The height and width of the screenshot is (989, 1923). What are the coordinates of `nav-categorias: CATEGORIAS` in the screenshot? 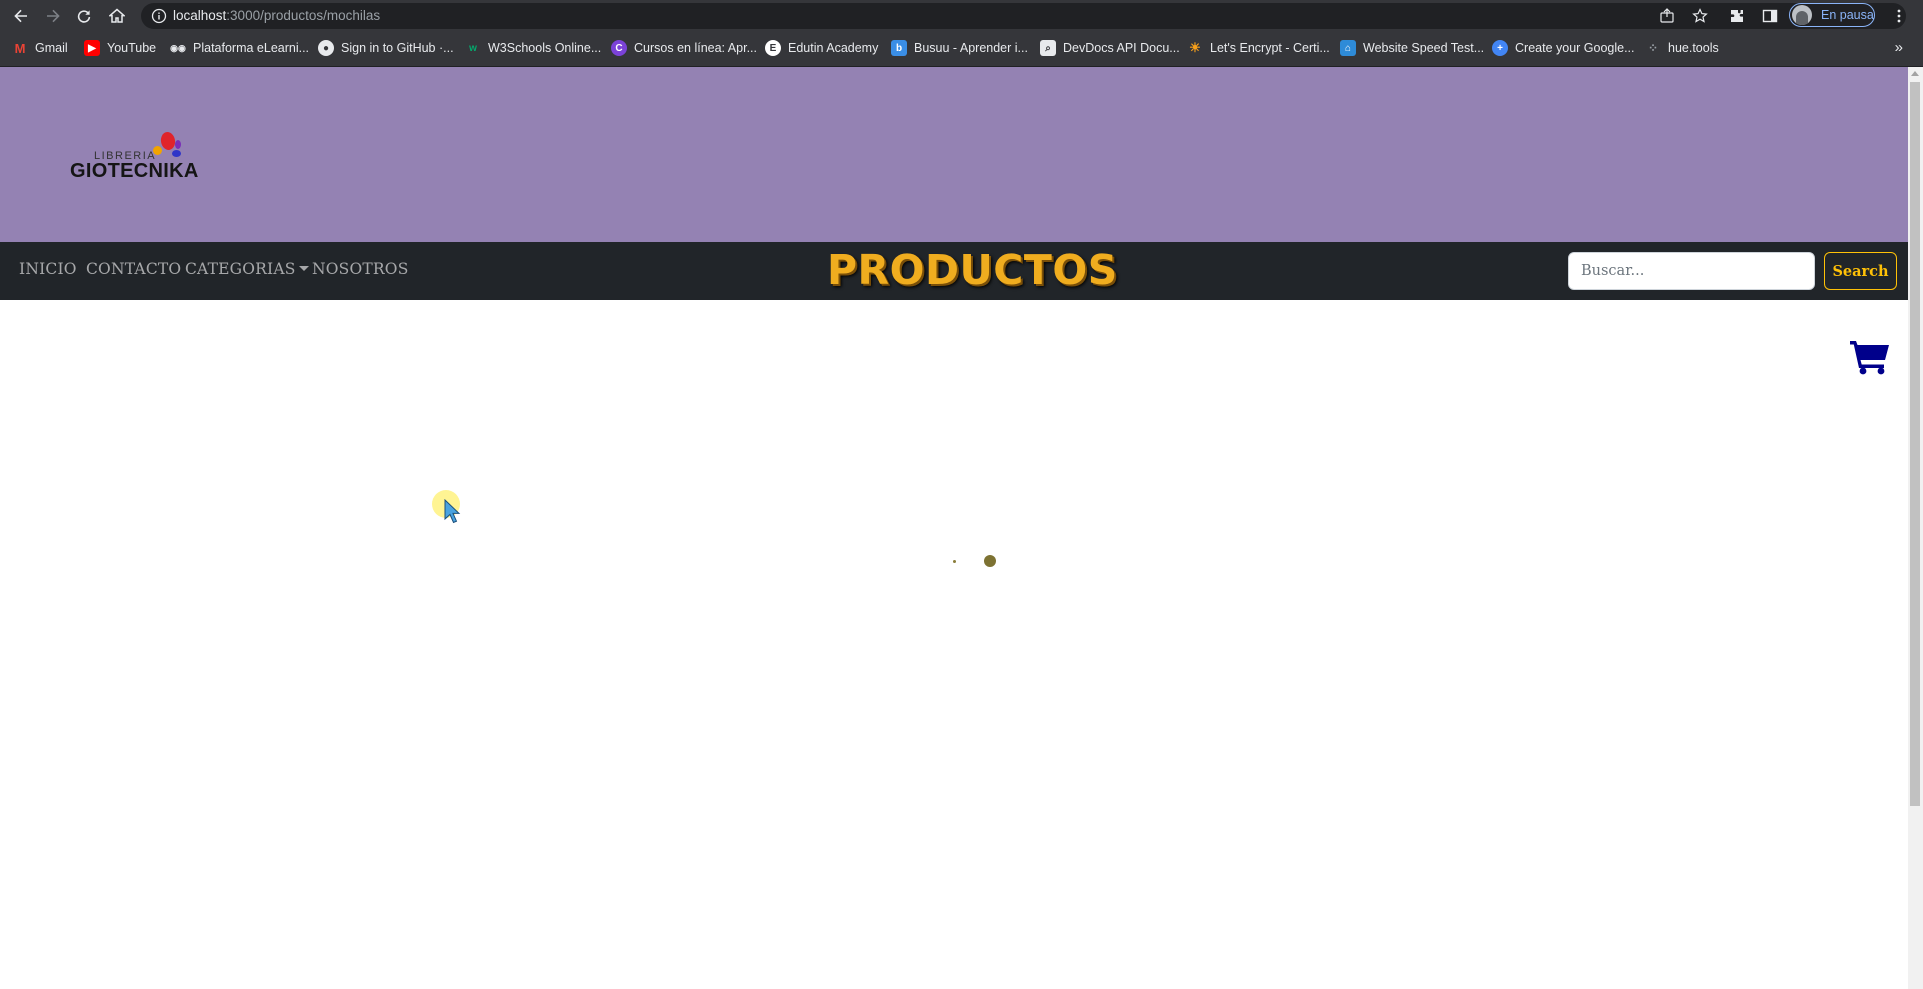 It's located at (247, 269).